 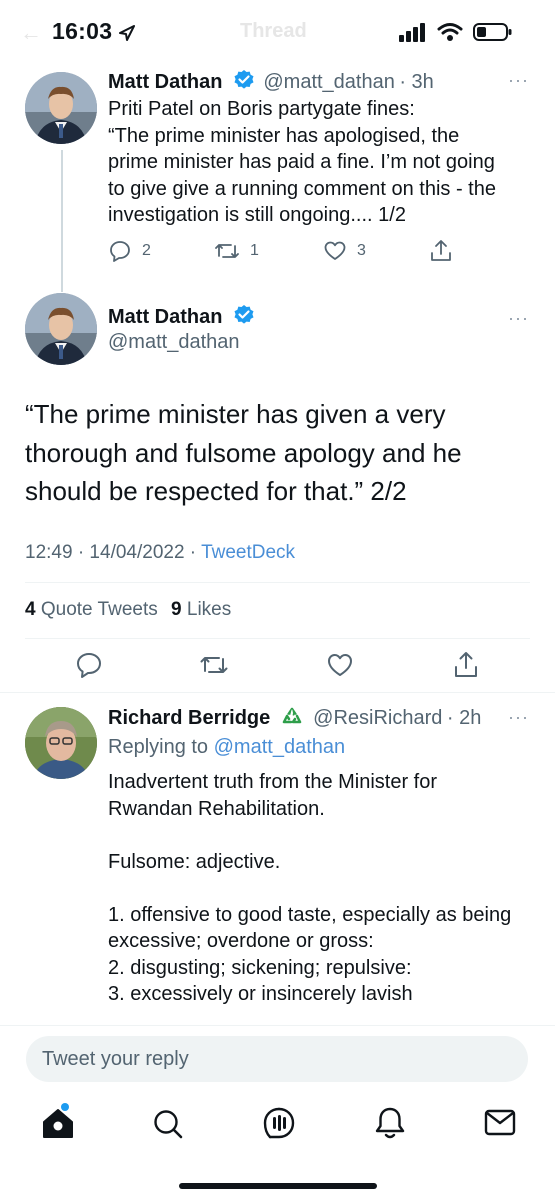 I want to click on tweet-source-link: TweetDeck, so click(x=248, y=552).